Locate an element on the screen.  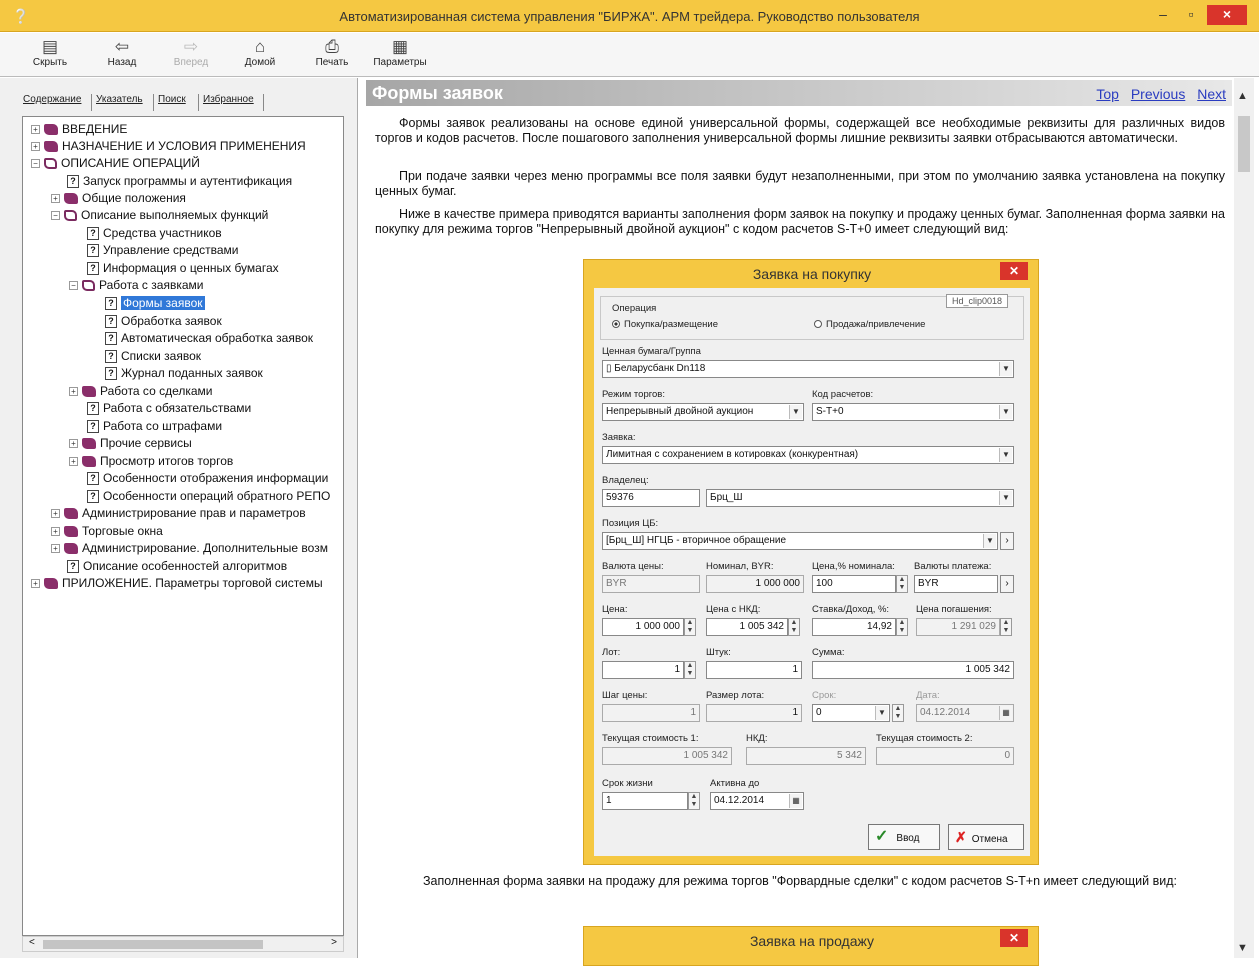
tree-item: ? Описание особенностей алгоритмов is located at coordinates (177, 566).